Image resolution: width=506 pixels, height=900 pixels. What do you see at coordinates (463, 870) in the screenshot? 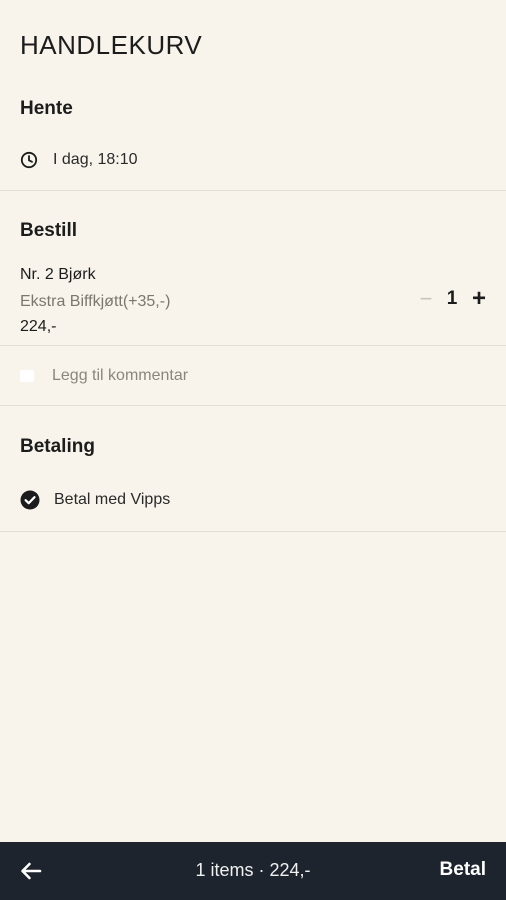
I see `pay-button: Betal` at bounding box center [463, 870].